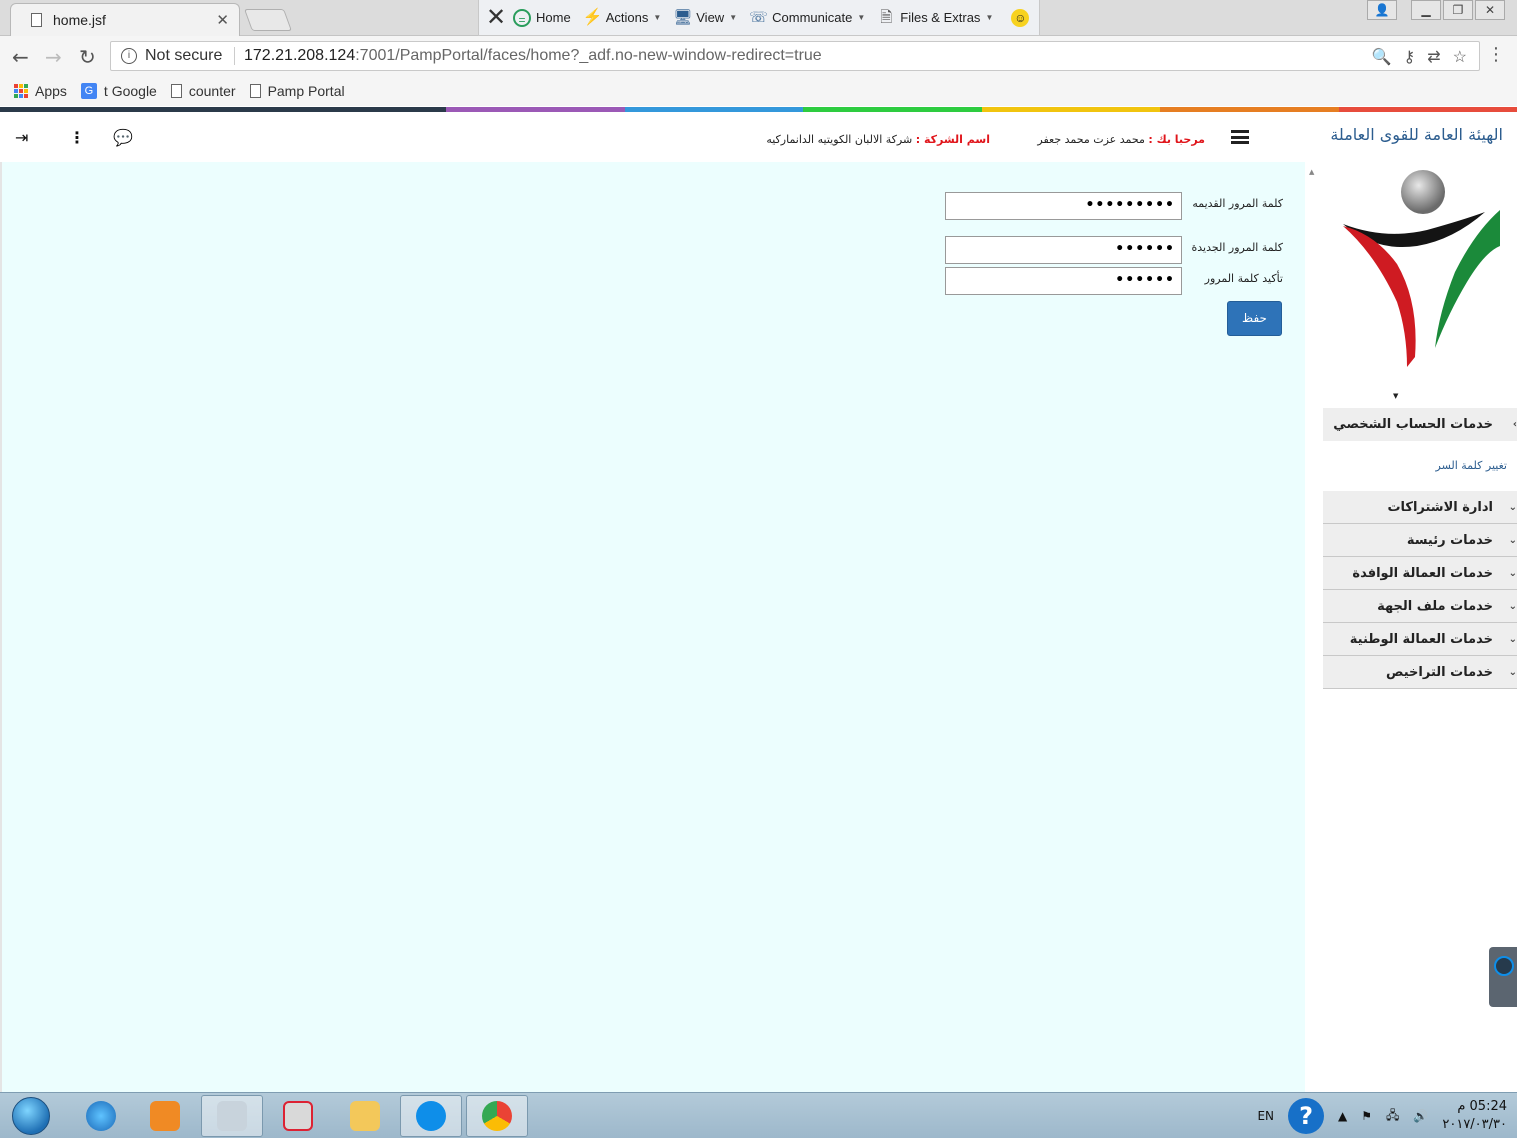 This screenshot has height=1138, width=1517. What do you see at coordinates (1458, 10) in the screenshot?
I see `maximize-button: ❐` at bounding box center [1458, 10].